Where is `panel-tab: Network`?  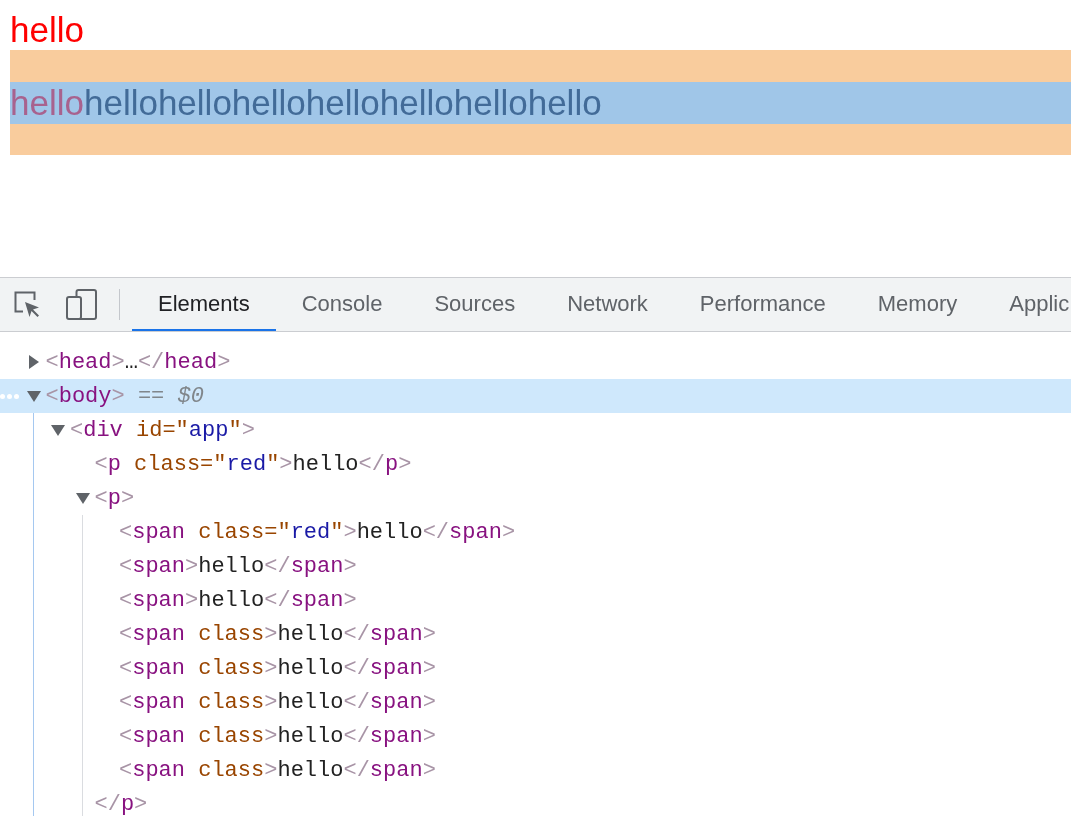 panel-tab: Network is located at coordinates (607, 304).